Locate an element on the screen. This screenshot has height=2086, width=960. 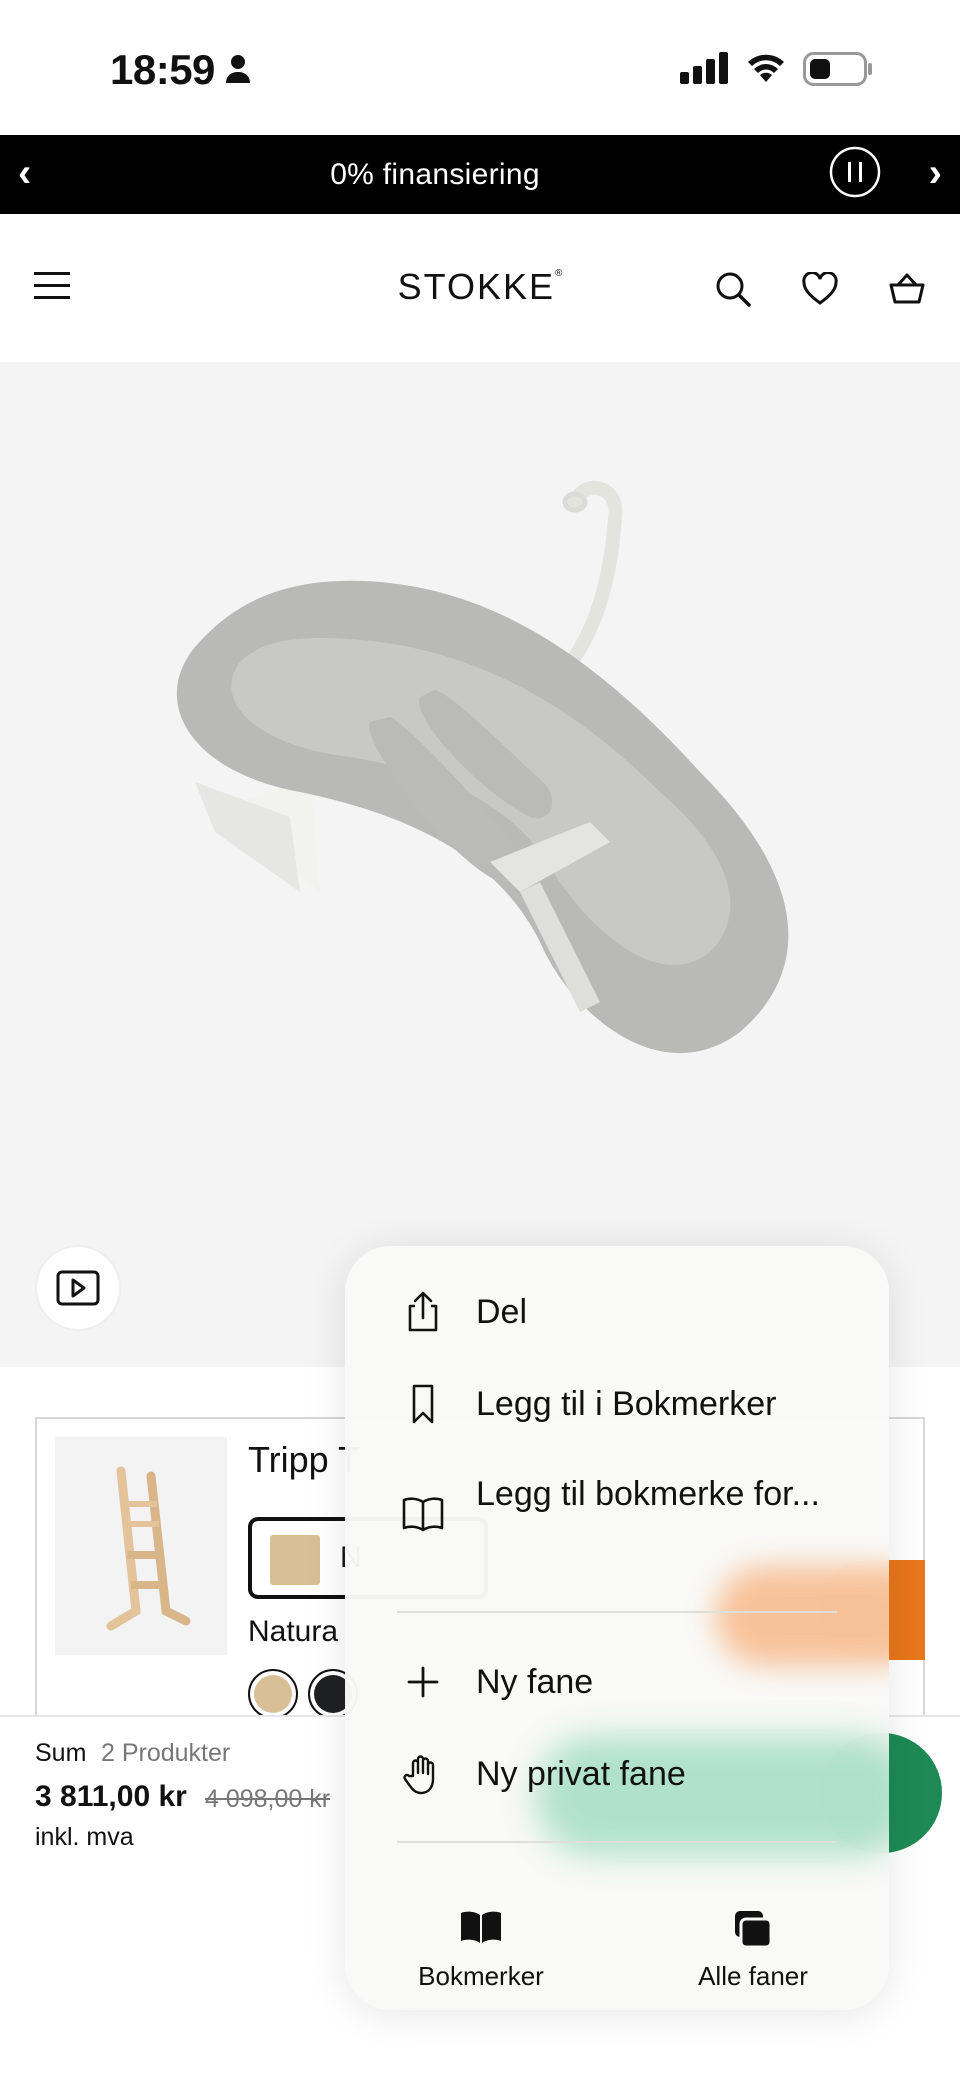
menu-item-label: Ny privat fane is located at coordinates (581, 1774).